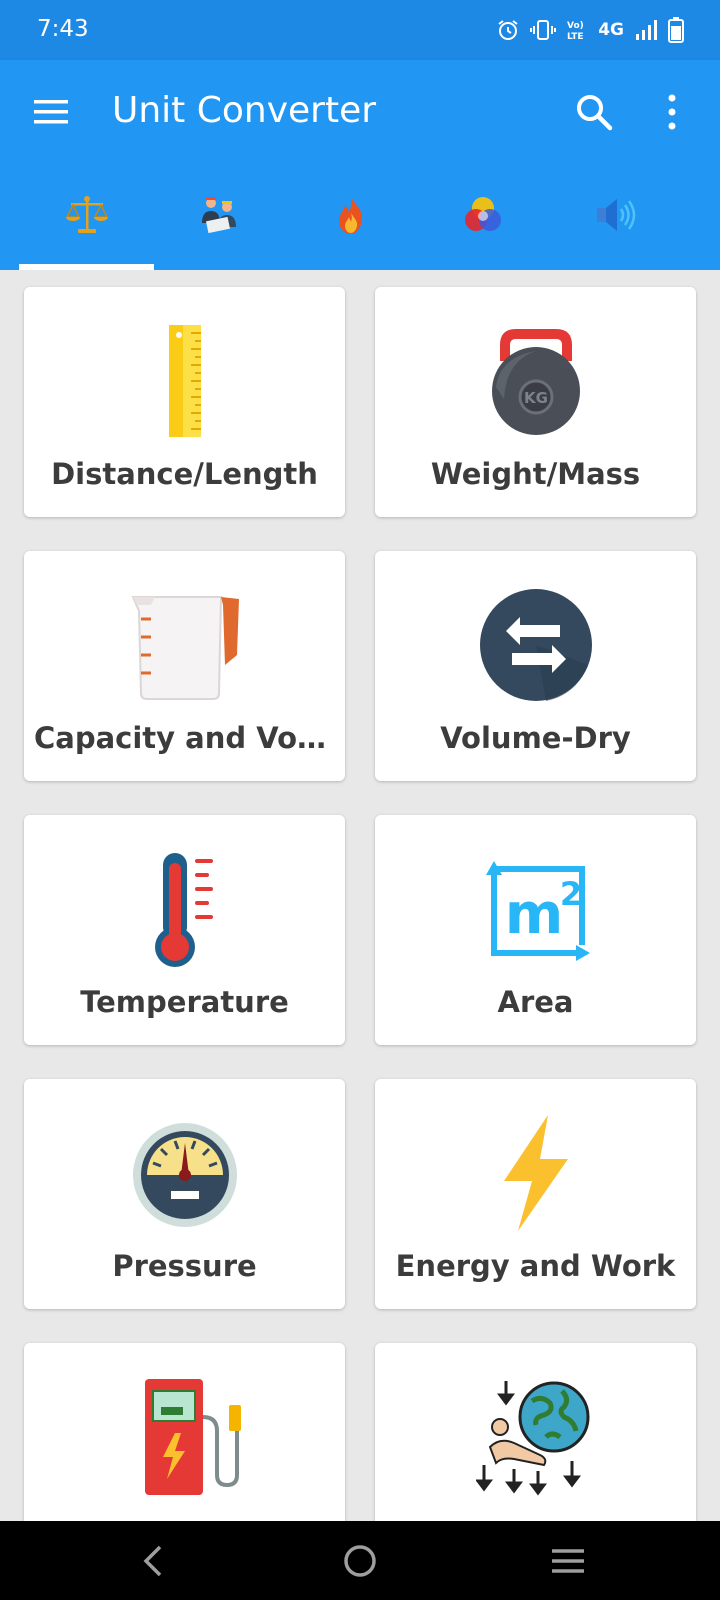 The width and height of the screenshot is (720, 1600). I want to click on svg-text: m, so click(533, 914).